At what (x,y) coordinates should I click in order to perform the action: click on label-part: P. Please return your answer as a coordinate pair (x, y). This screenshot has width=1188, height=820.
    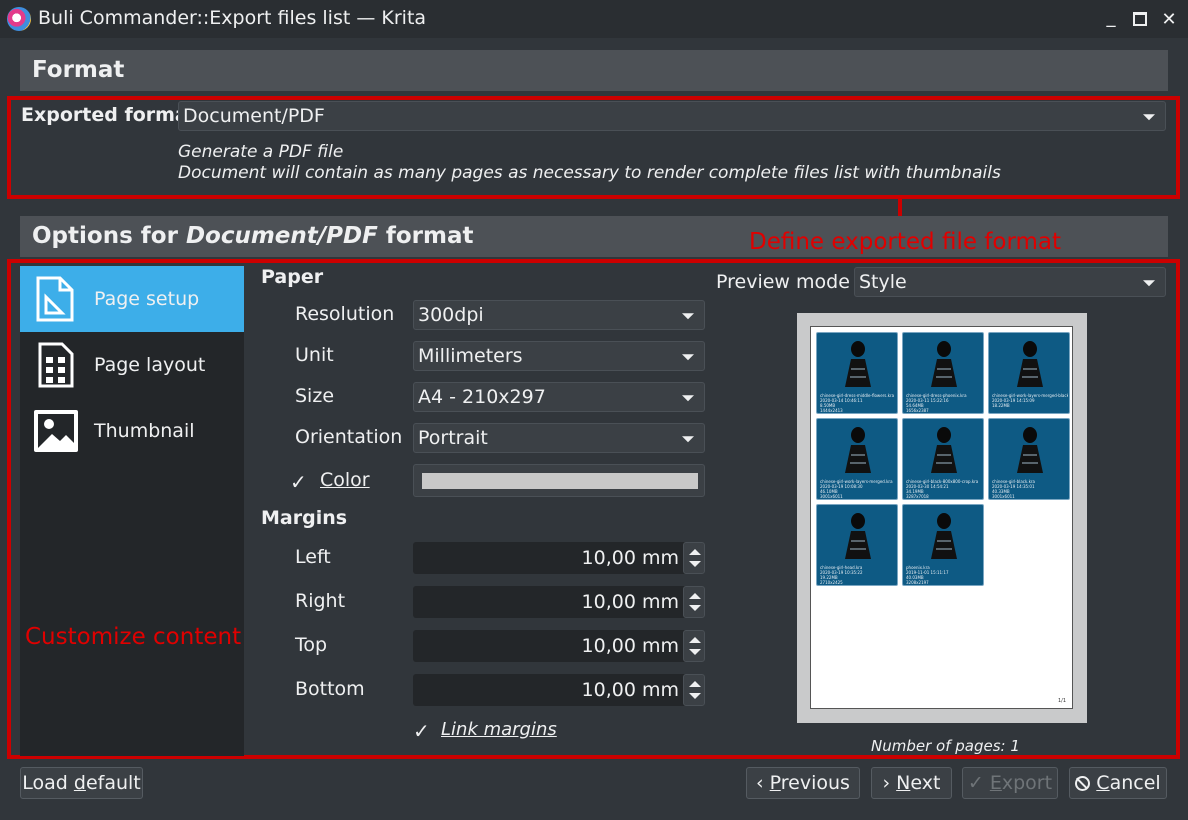
    Looking at the image, I should click on (775, 783).